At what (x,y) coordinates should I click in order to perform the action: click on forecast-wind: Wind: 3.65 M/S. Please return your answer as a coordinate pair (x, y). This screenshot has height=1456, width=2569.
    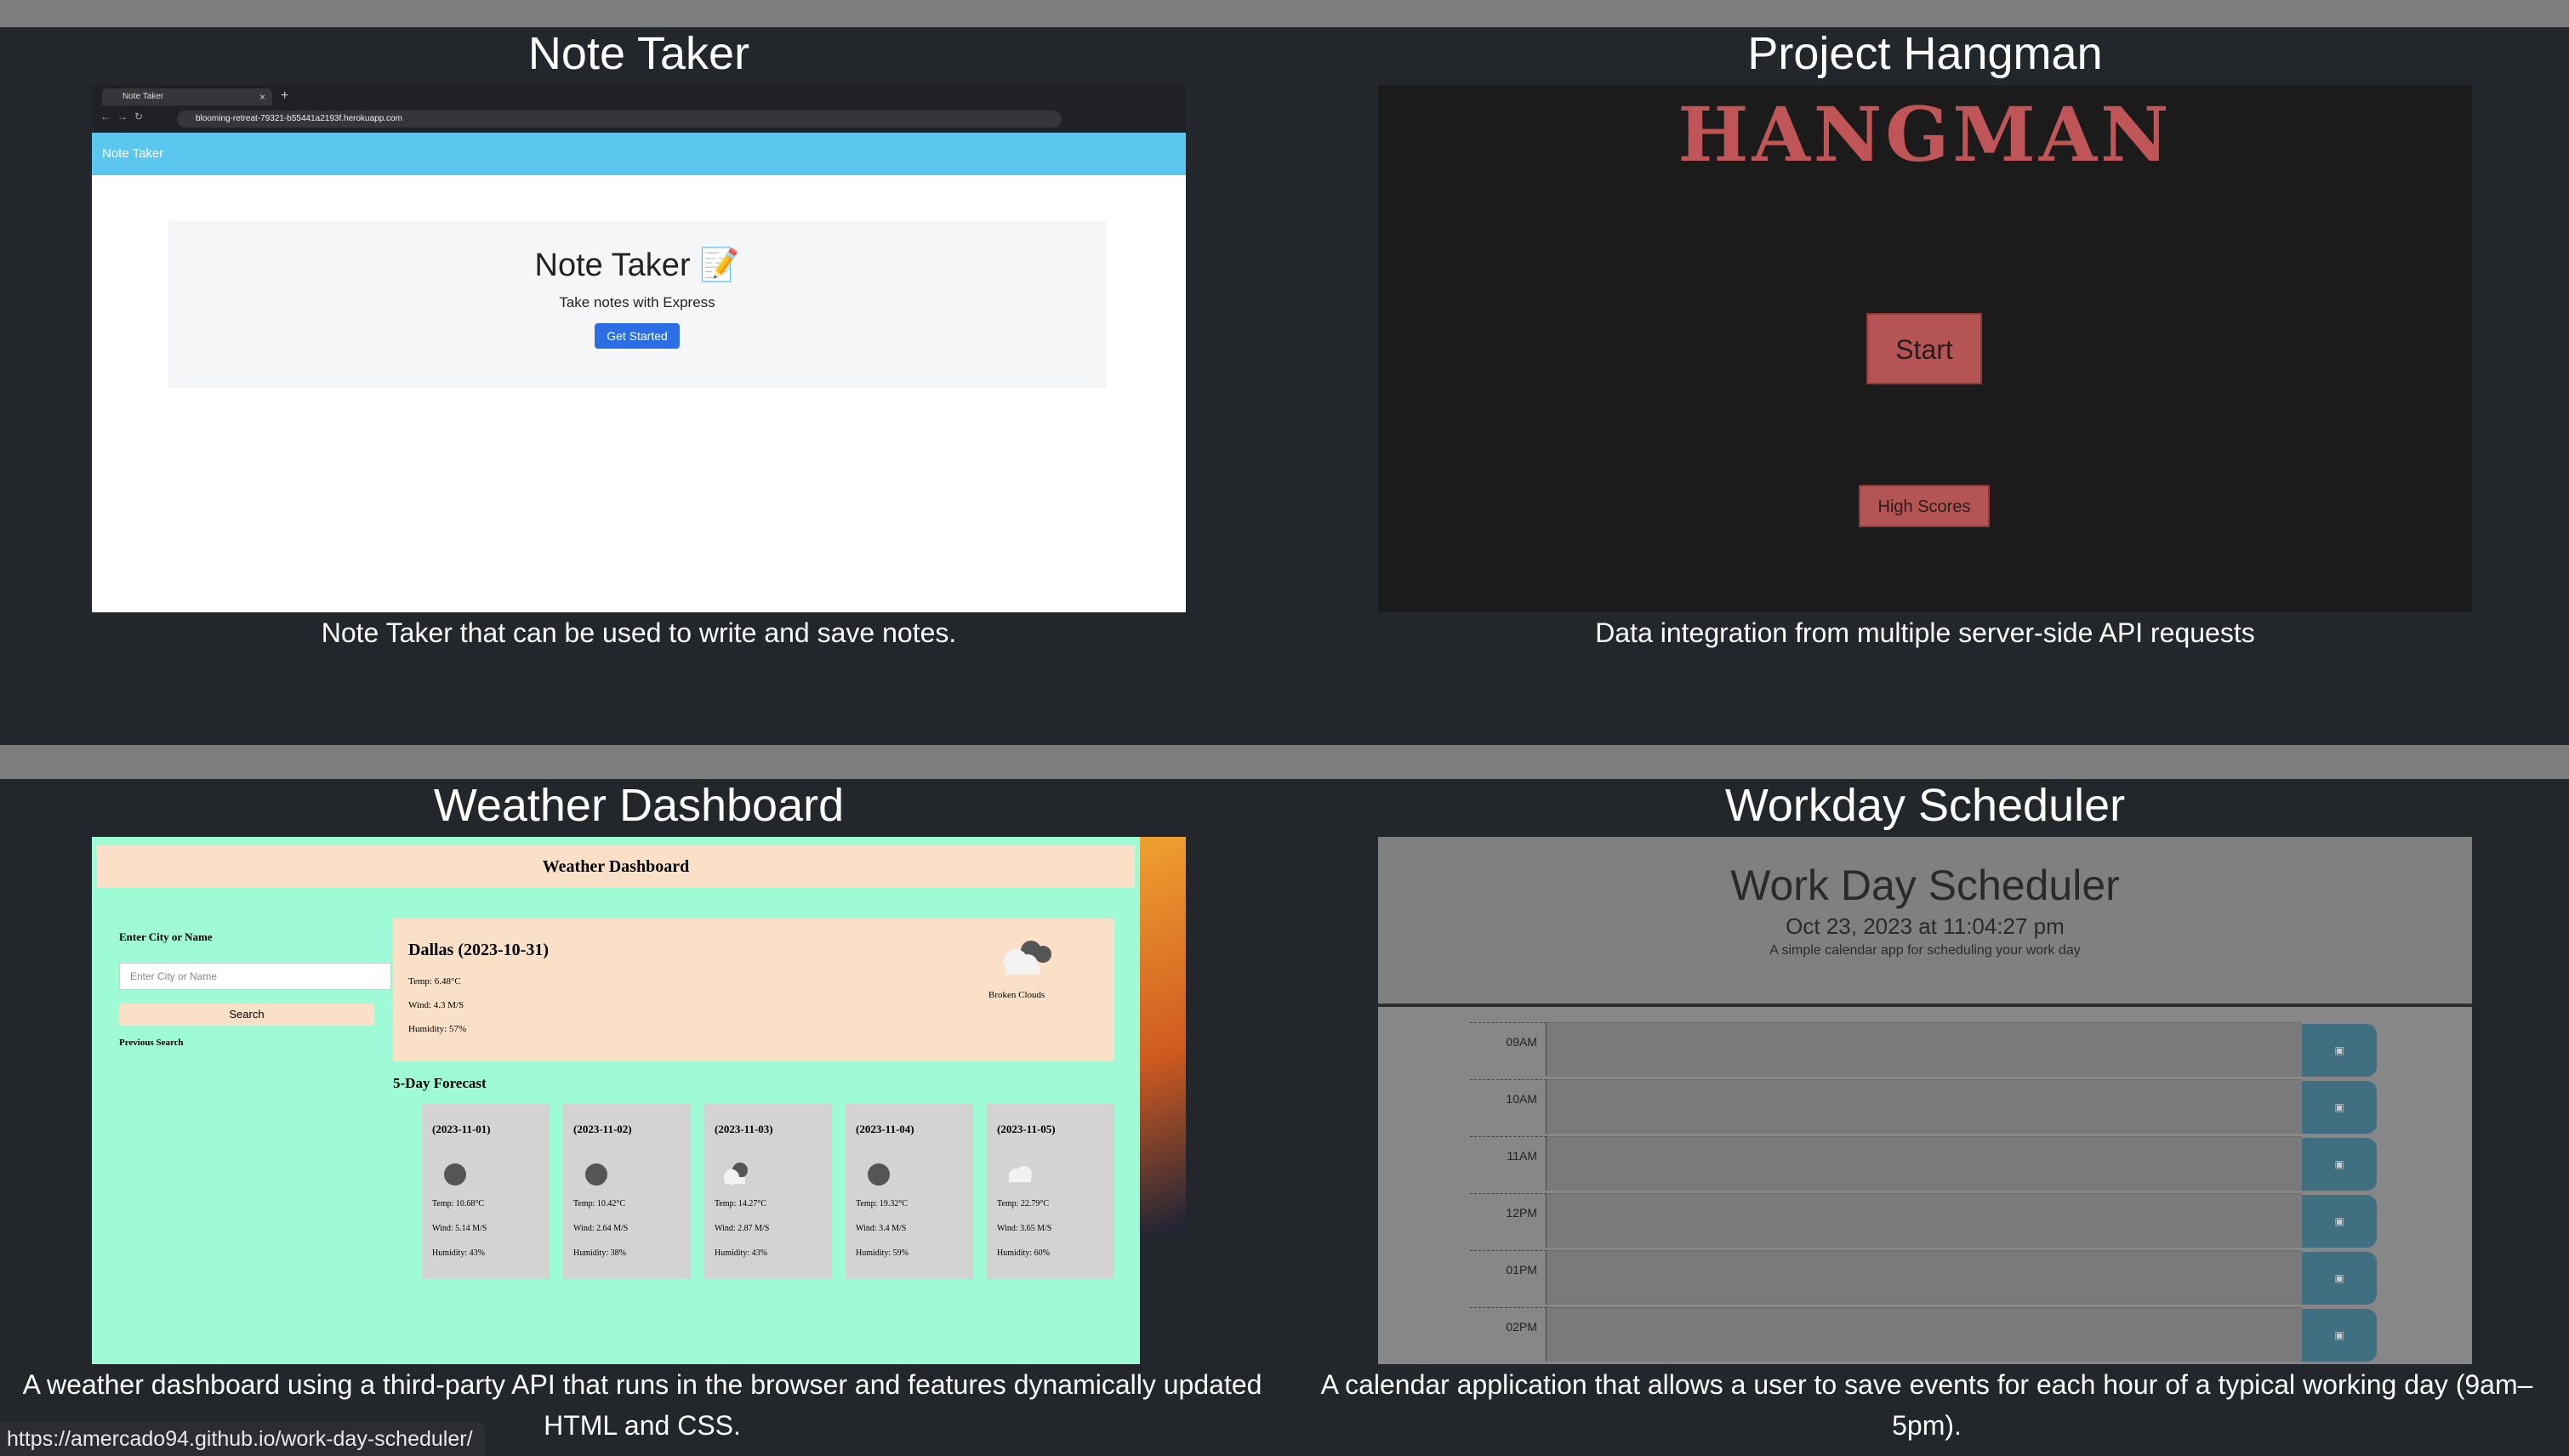
    Looking at the image, I should click on (1024, 1228).